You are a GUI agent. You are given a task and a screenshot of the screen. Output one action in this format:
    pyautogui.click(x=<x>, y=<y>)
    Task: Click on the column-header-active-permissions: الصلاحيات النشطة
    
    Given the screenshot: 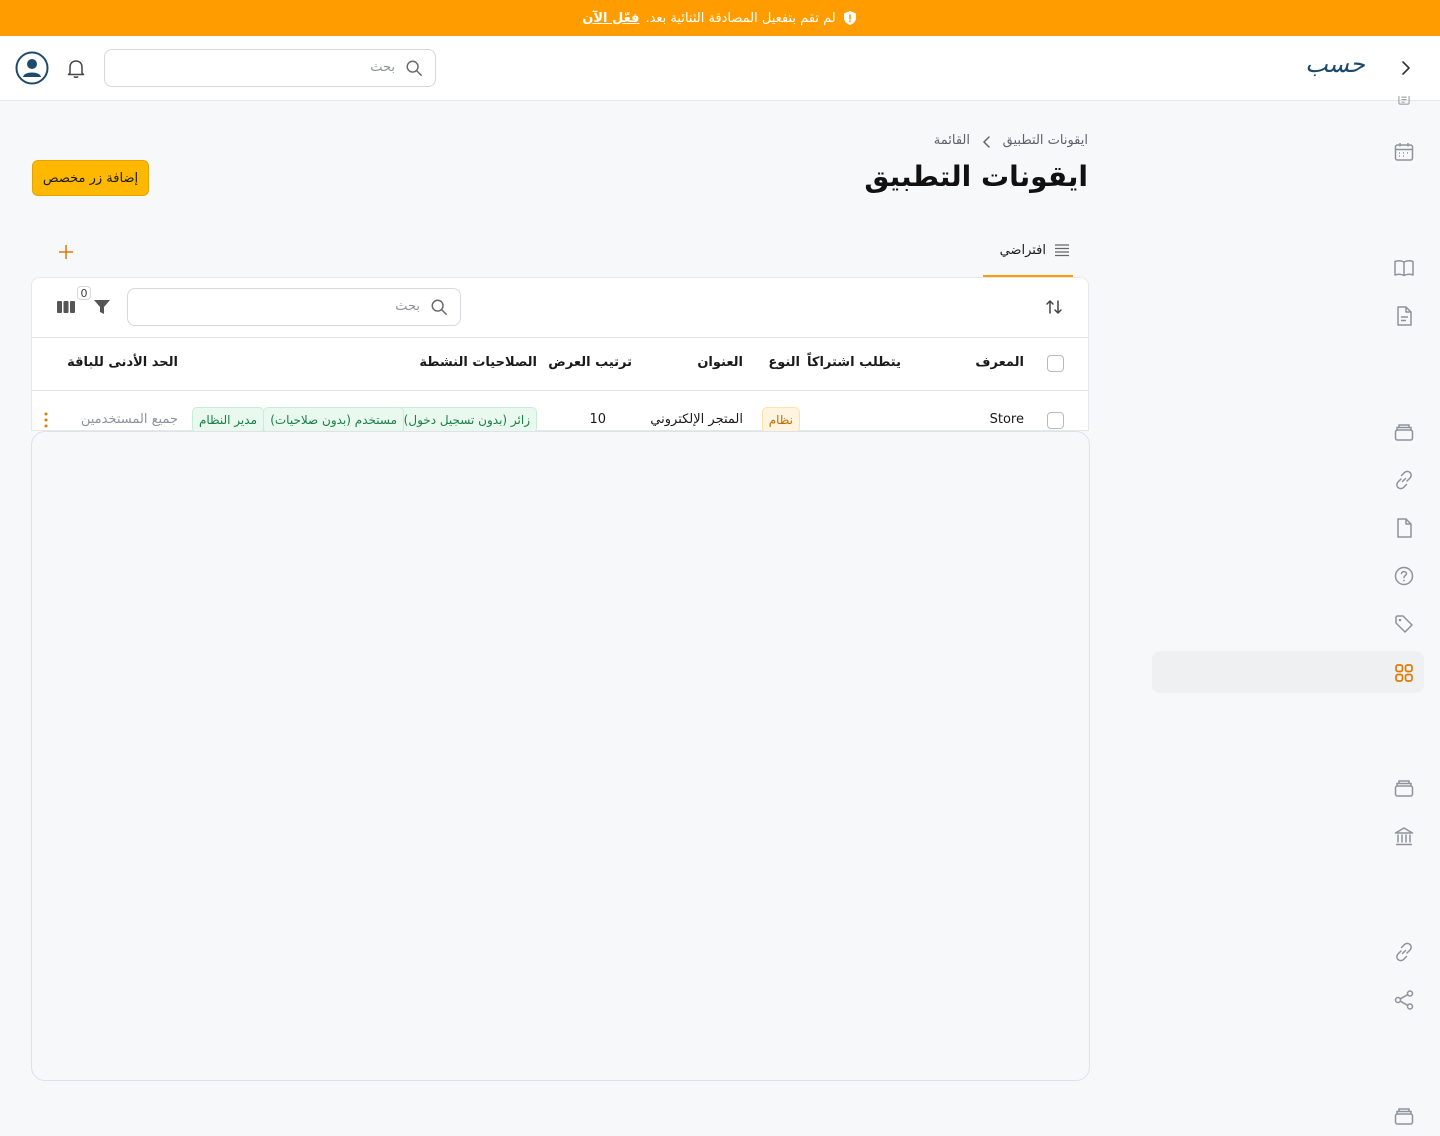 What is the action you would take?
    pyautogui.click(x=478, y=362)
    